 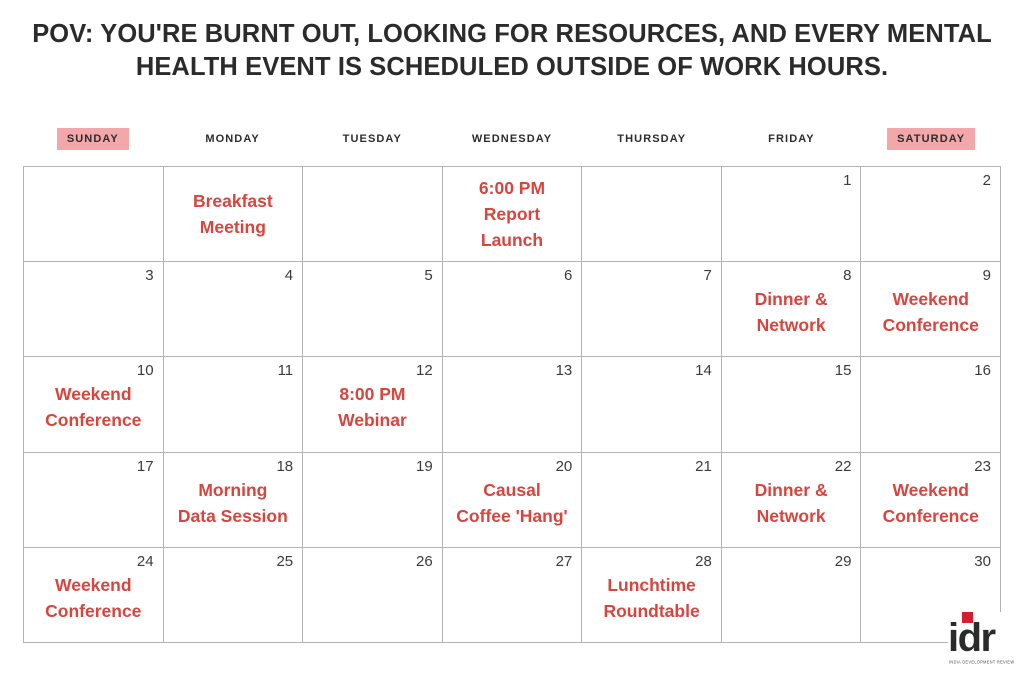 What do you see at coordinates (703, 371) in the screenshot?
I see `day-number: 14` at bounding box center [703, 371].